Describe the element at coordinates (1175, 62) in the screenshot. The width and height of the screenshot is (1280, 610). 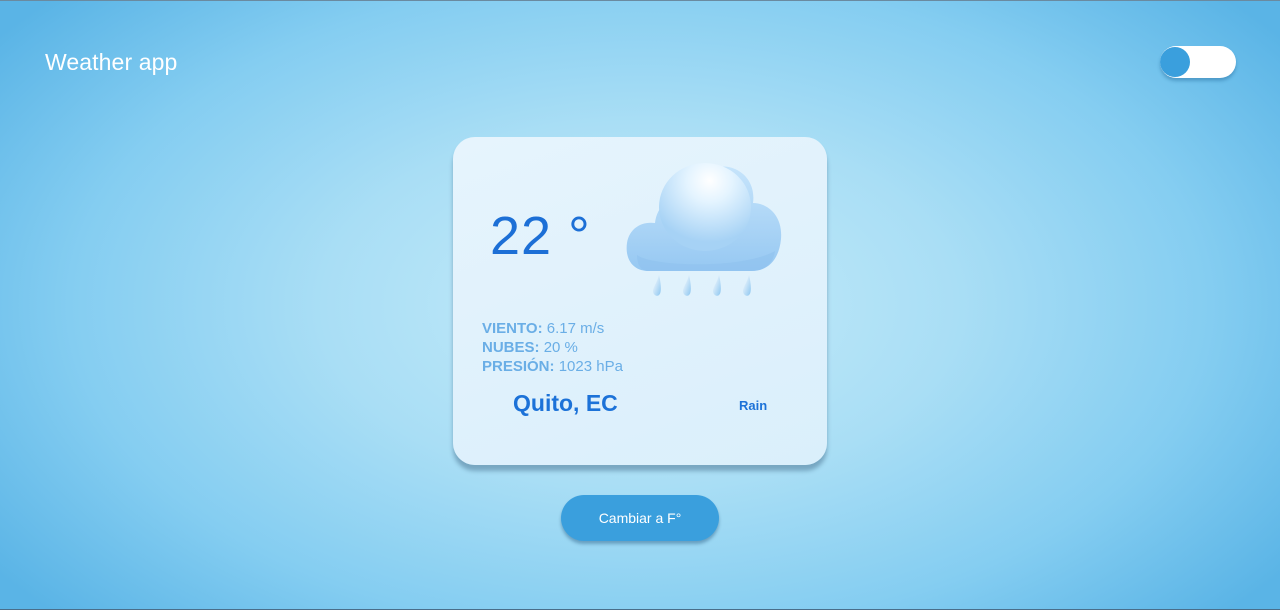
I see `toggle-knob` at that location.